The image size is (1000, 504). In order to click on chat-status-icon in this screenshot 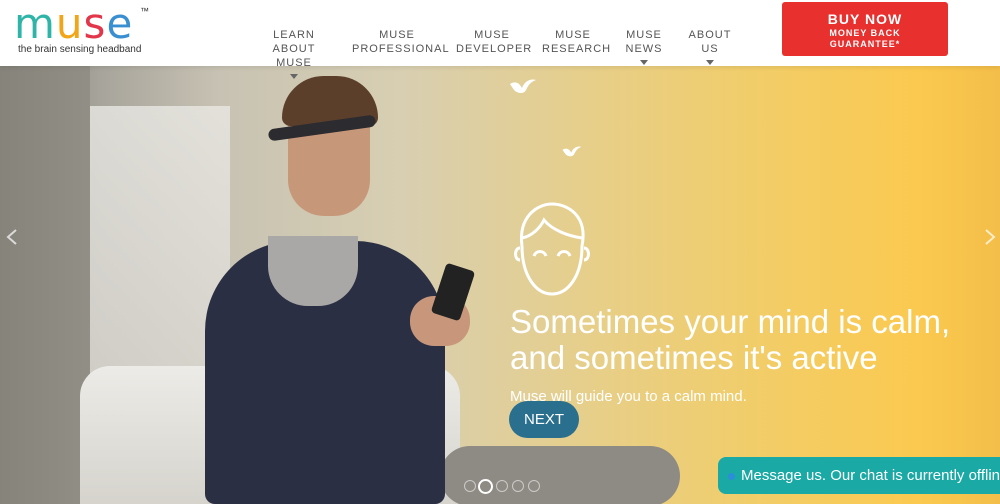, I will do `click(731, 476)`.